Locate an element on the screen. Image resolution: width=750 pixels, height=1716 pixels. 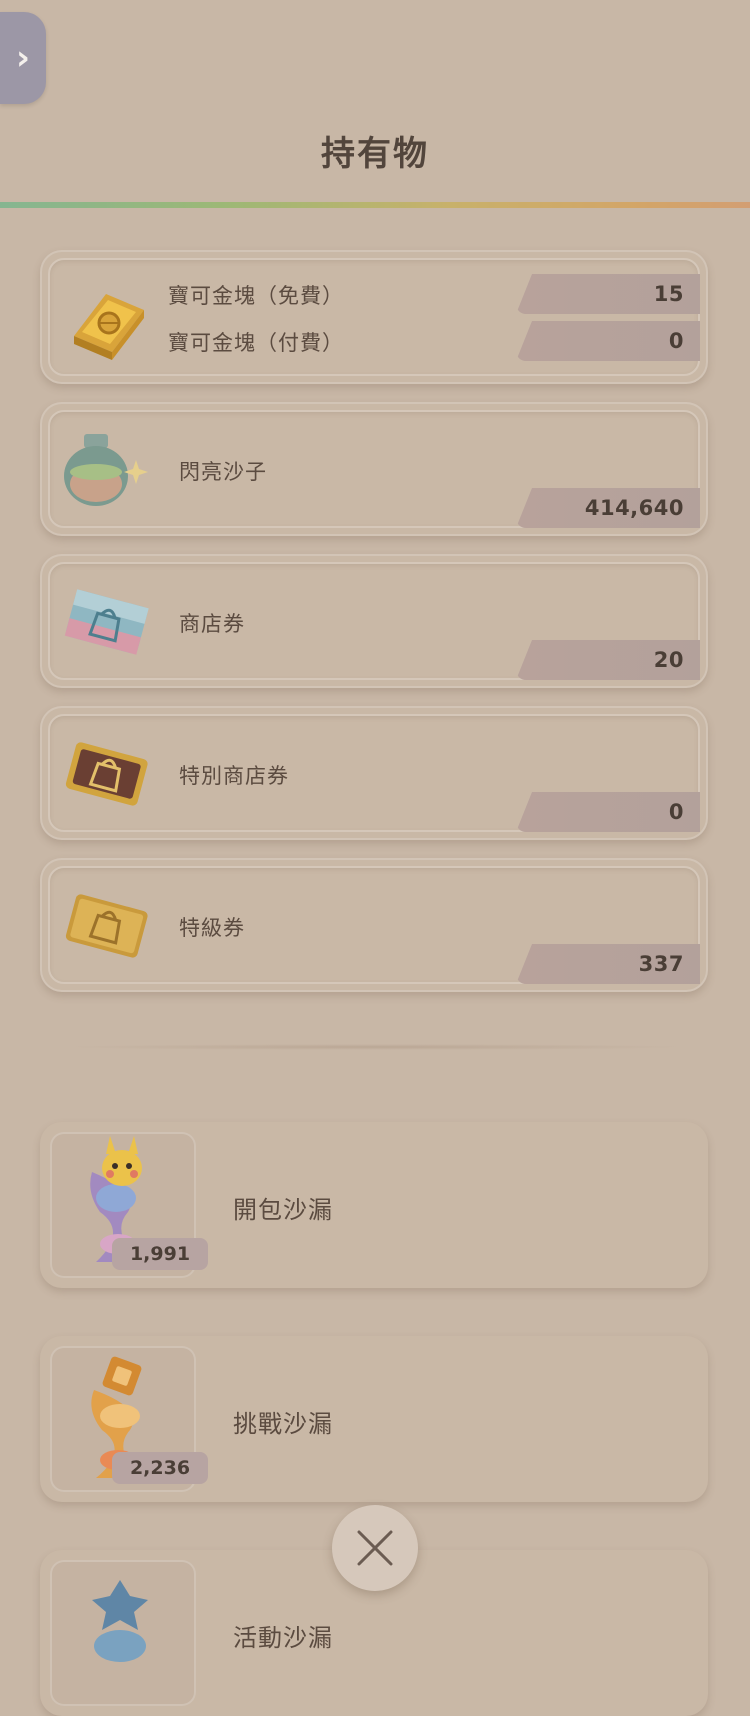
special-shop-ticket-value: 0 is located at coordinates (676, 812).